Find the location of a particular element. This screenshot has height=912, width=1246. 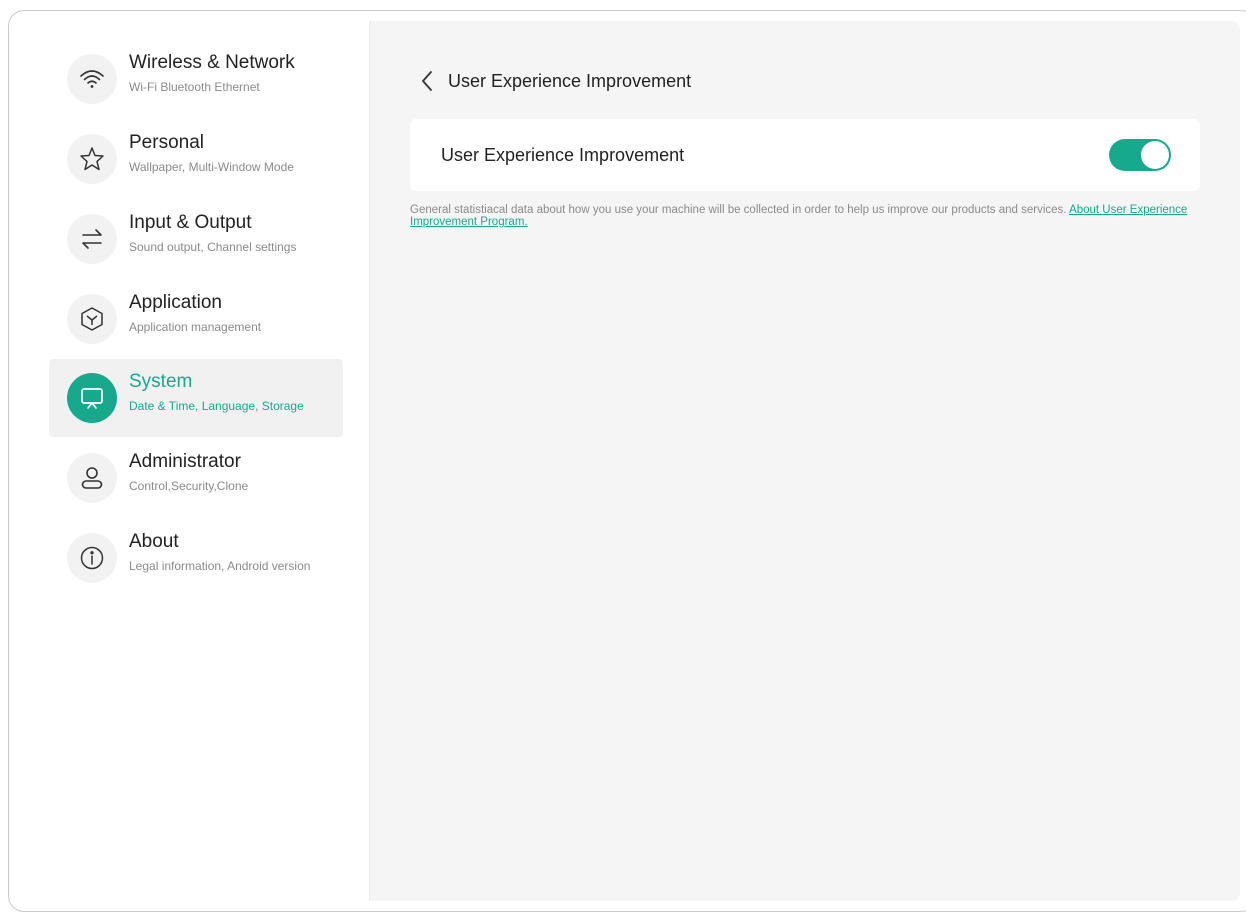

sidebar-item-personal: Personal Wallpaper, Multi-Window Mode is located at coordinates (196, 159).